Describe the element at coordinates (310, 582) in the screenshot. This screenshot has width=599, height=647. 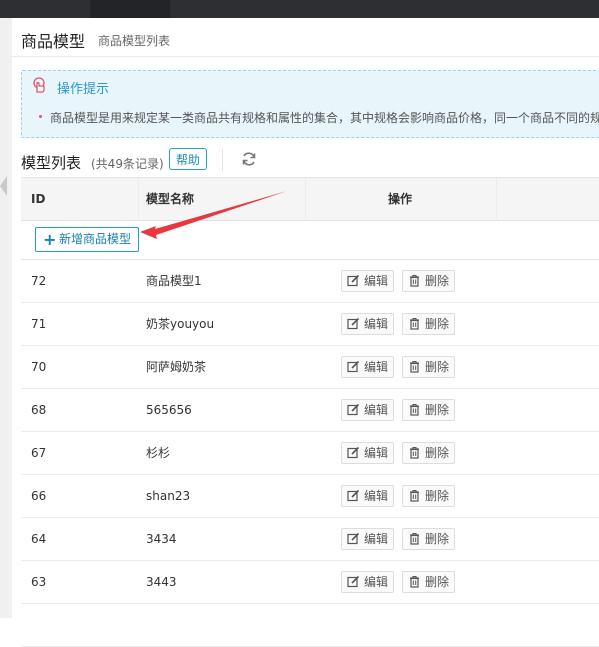
I see `table-row: 63 3443 编辑 删除` at that location.